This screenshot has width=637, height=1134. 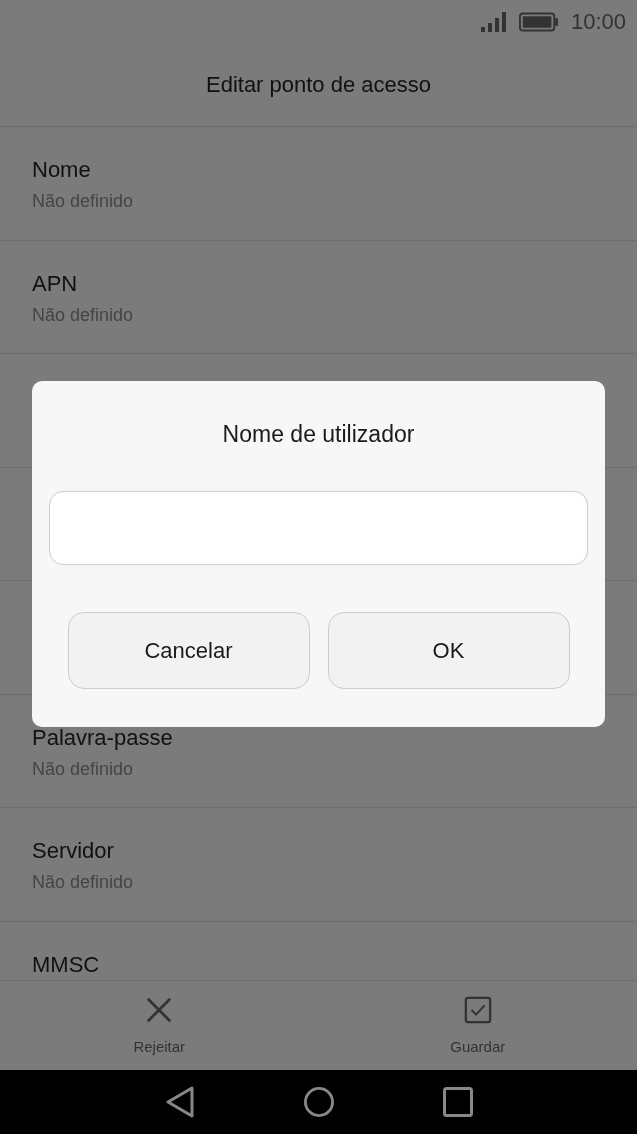 What do you see at coordinates (477, 1025) in the screenshot?
I see `save-button: Guardar` at bounding box center [477, 1025].